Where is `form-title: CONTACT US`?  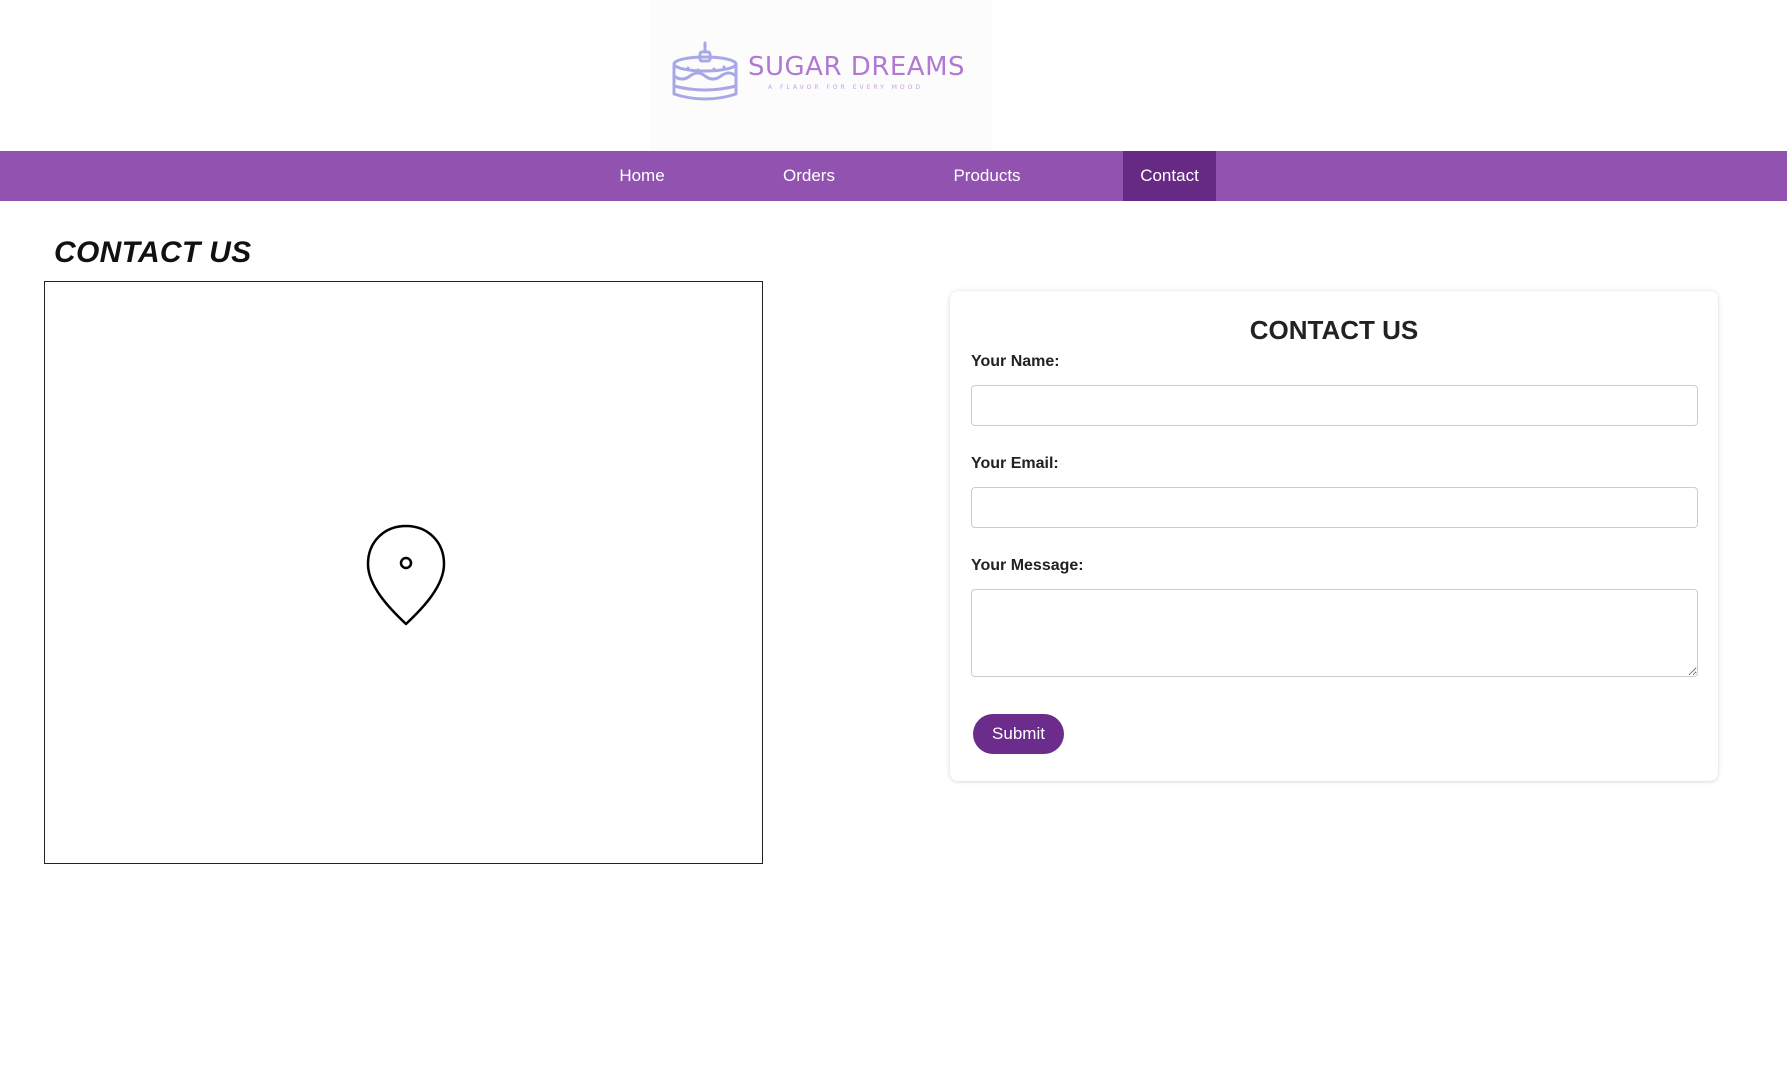 form-title: CONTACT US is located at coordinates (1334, 330).